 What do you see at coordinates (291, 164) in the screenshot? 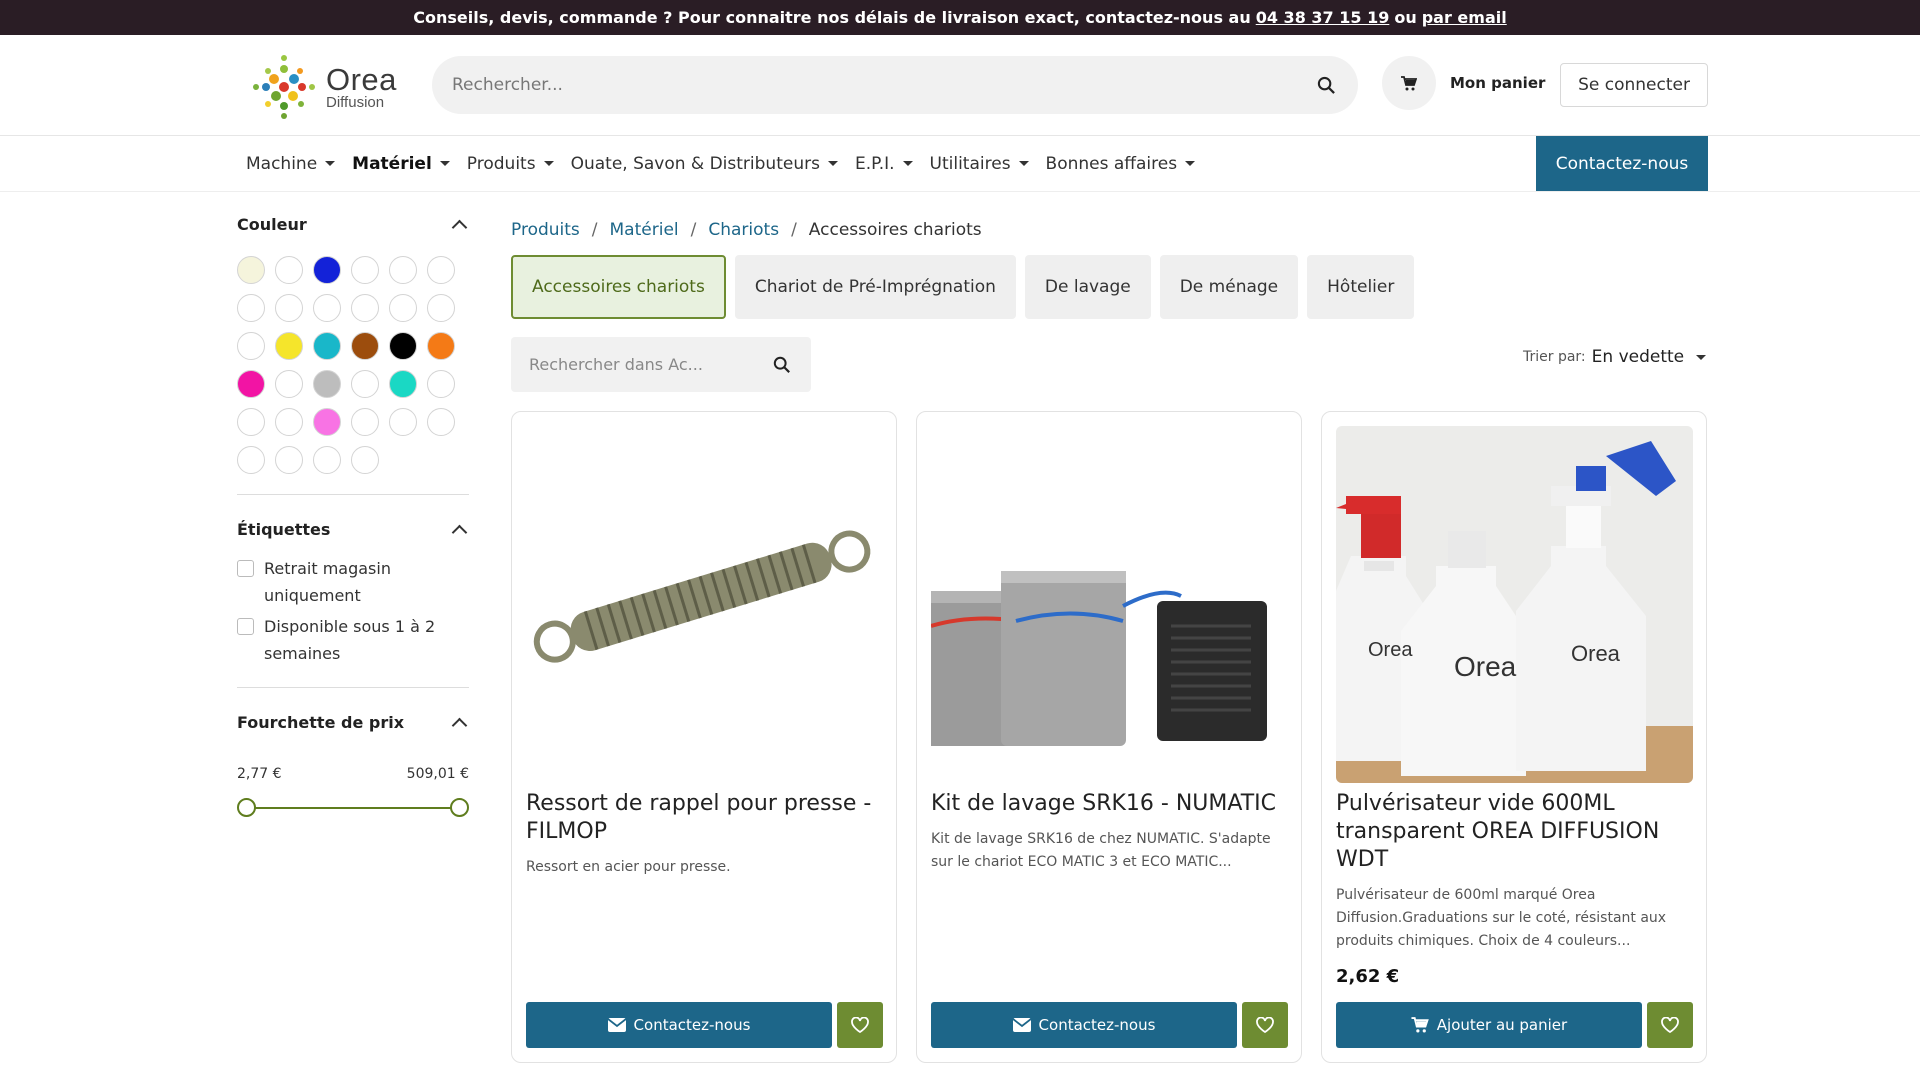
I see `nav-item-0: Machine` at bounding box center [291, 164].